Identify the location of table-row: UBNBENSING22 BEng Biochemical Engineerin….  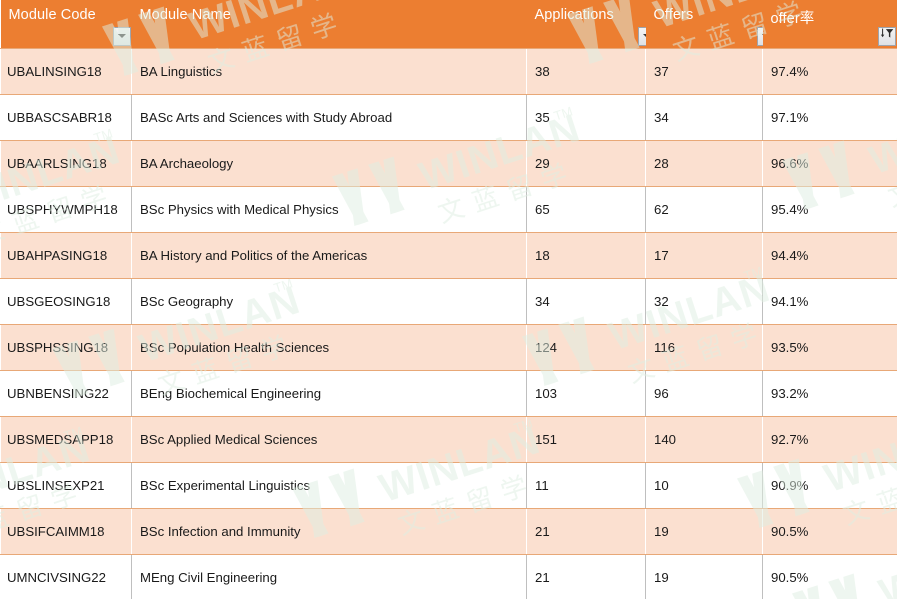
(448, 393).